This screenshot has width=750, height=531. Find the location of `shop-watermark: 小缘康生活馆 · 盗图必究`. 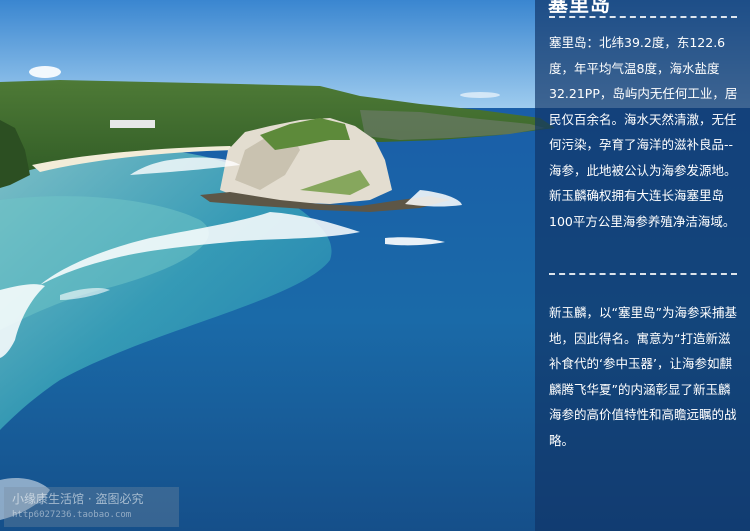

shop-watermark: 小缘康生活馆 · 盗图必究 is located at coordinates (78, 499).